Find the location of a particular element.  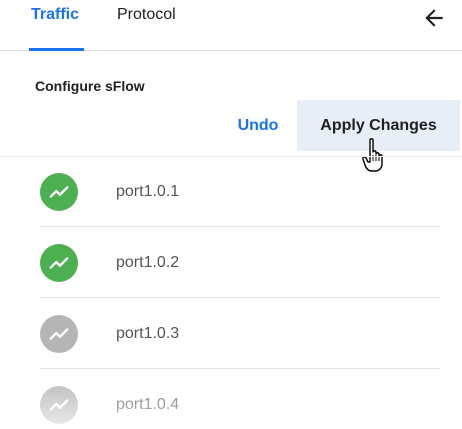

port-row: port1.0.2 is located at coordinates (240, 263).